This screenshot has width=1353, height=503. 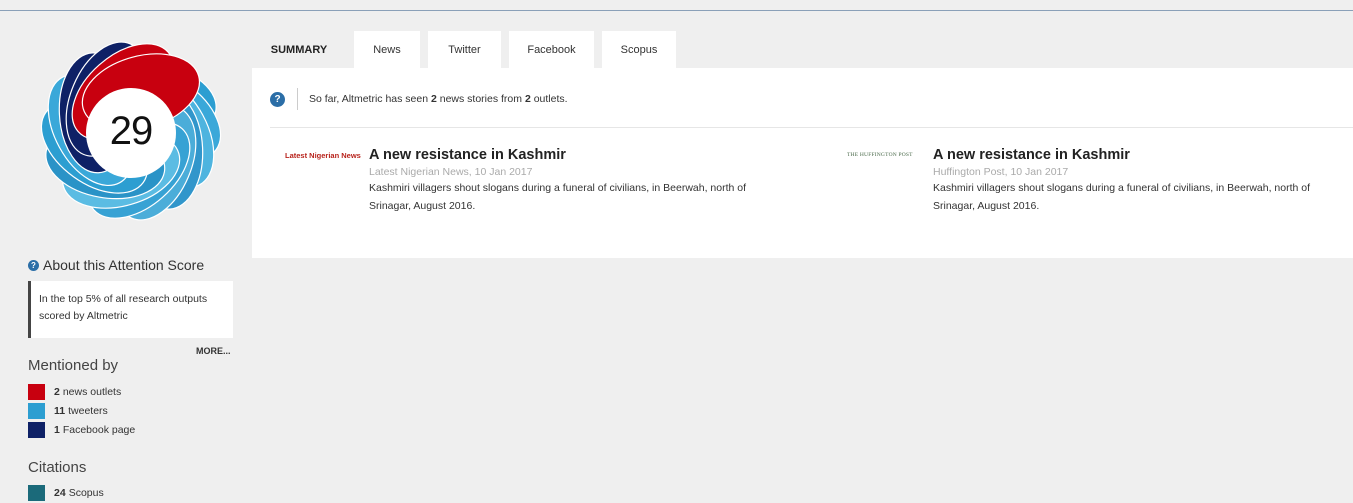 I want to click on tab-news: News, so click(x=387, y=49).